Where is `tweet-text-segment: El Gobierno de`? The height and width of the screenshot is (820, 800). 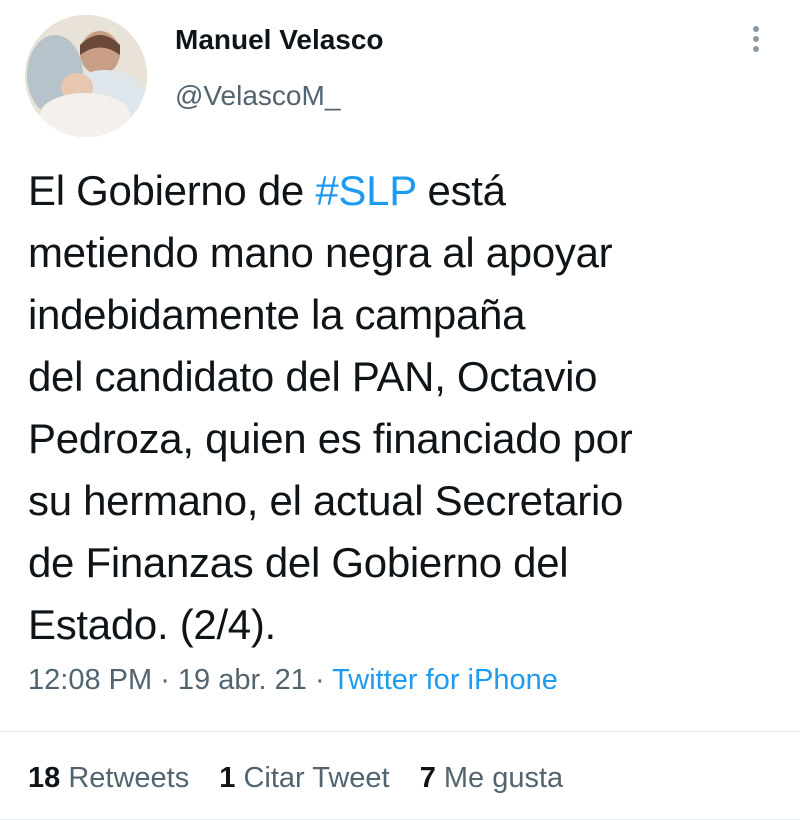
tweet-text-segment: El Gobierno de is located at coordinates (172, 190).